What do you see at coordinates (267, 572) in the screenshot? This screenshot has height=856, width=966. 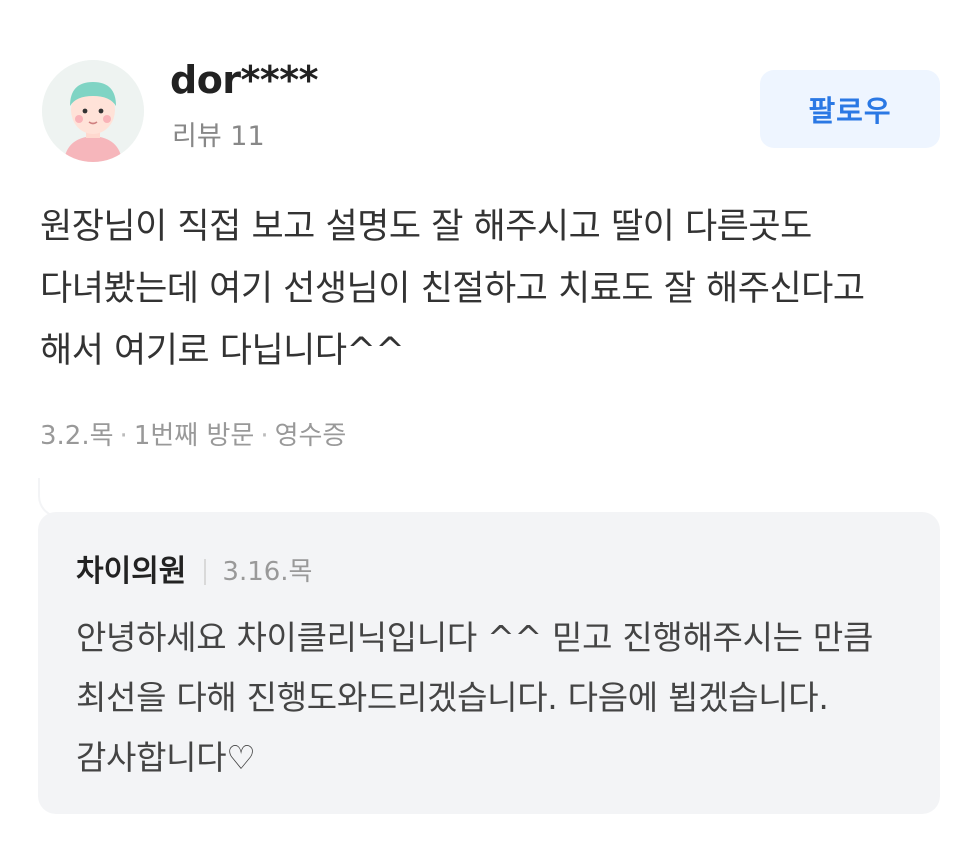 I see `reply-date: 3.16.목` at bounding box center [267, 572].